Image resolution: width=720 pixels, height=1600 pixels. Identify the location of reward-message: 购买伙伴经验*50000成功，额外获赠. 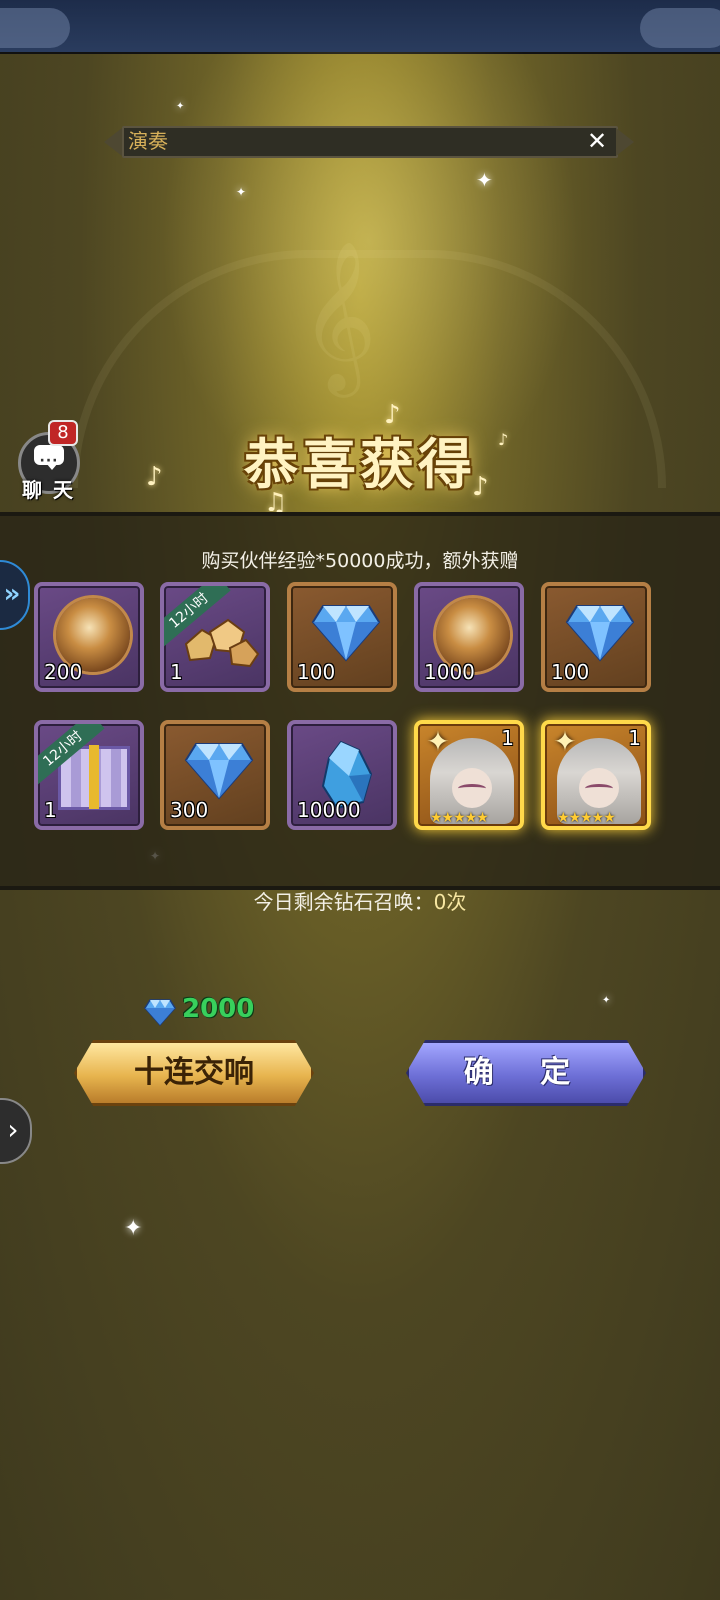
(360, 561).